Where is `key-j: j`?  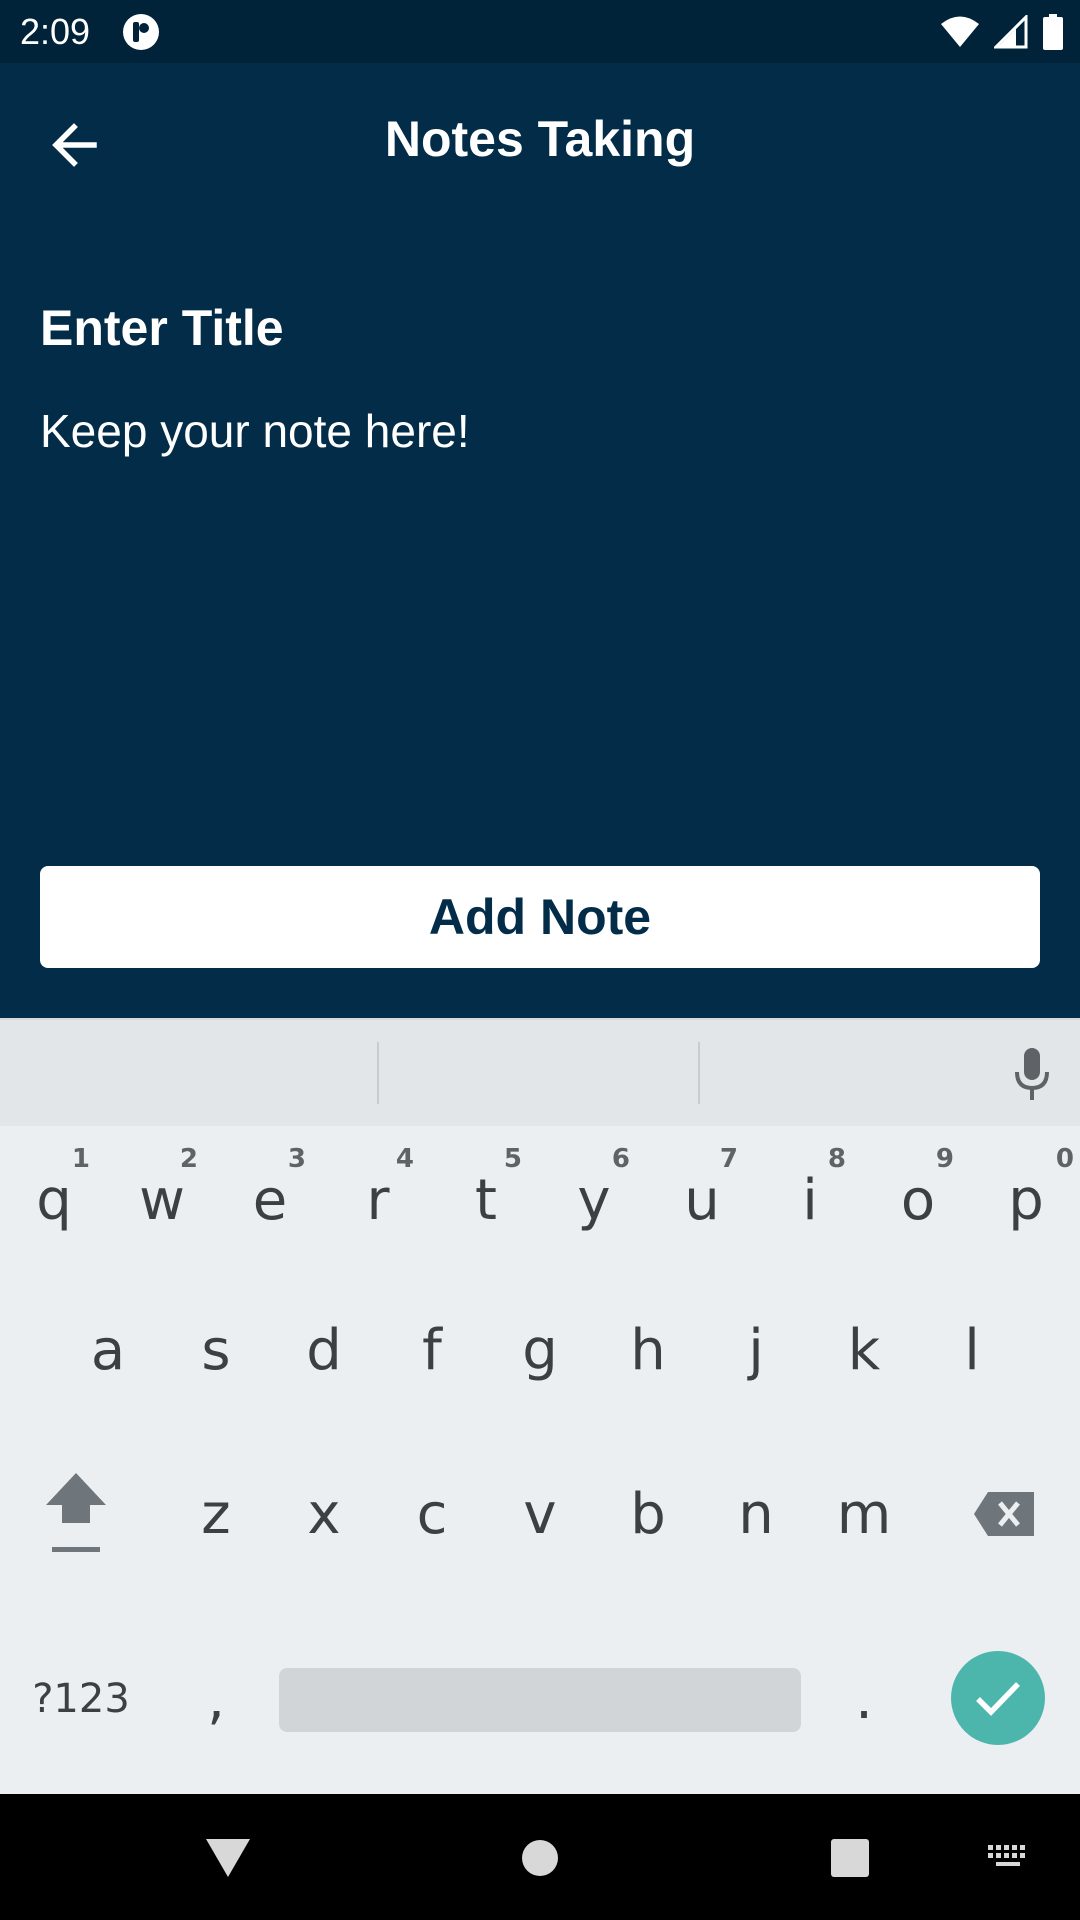 key-j: j is located at coordinates (756, 1350).